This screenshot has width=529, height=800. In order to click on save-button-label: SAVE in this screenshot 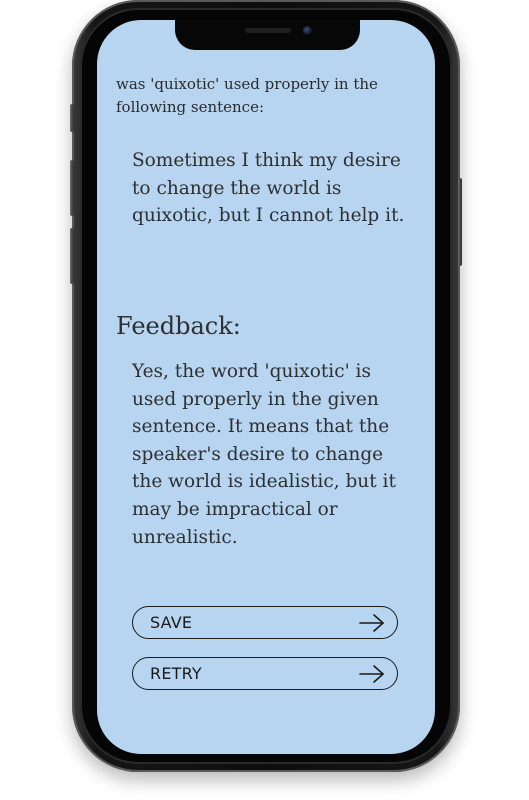, I will do `click(171, 622)`.